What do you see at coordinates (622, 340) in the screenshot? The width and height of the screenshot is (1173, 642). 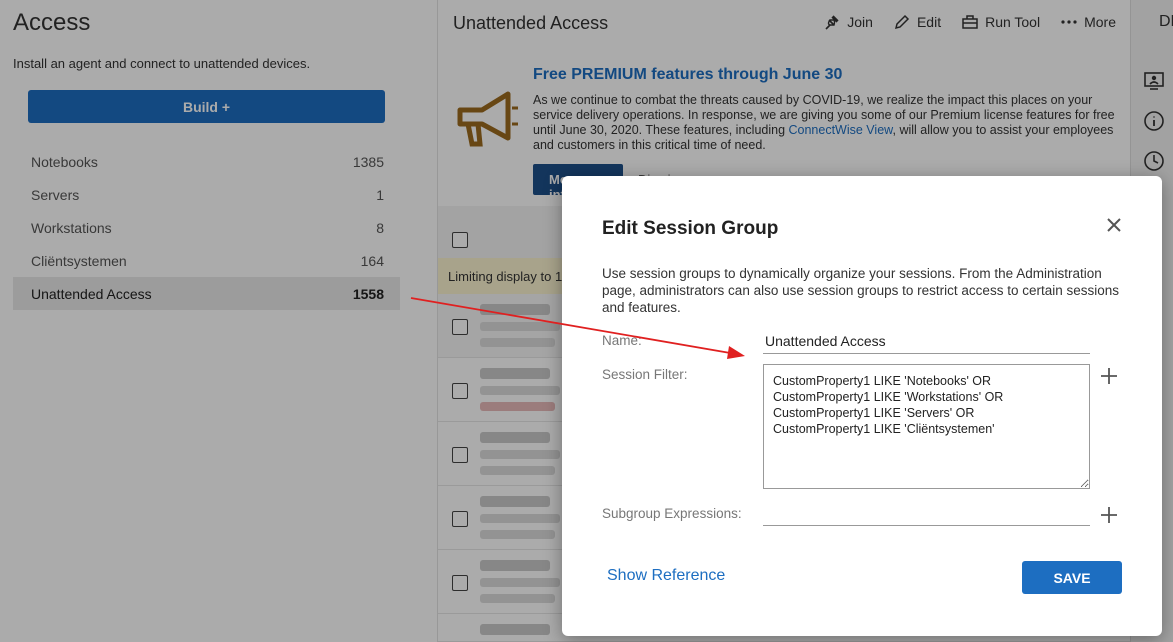 I see `name-label: Name:` at bounding box center [622, 340].